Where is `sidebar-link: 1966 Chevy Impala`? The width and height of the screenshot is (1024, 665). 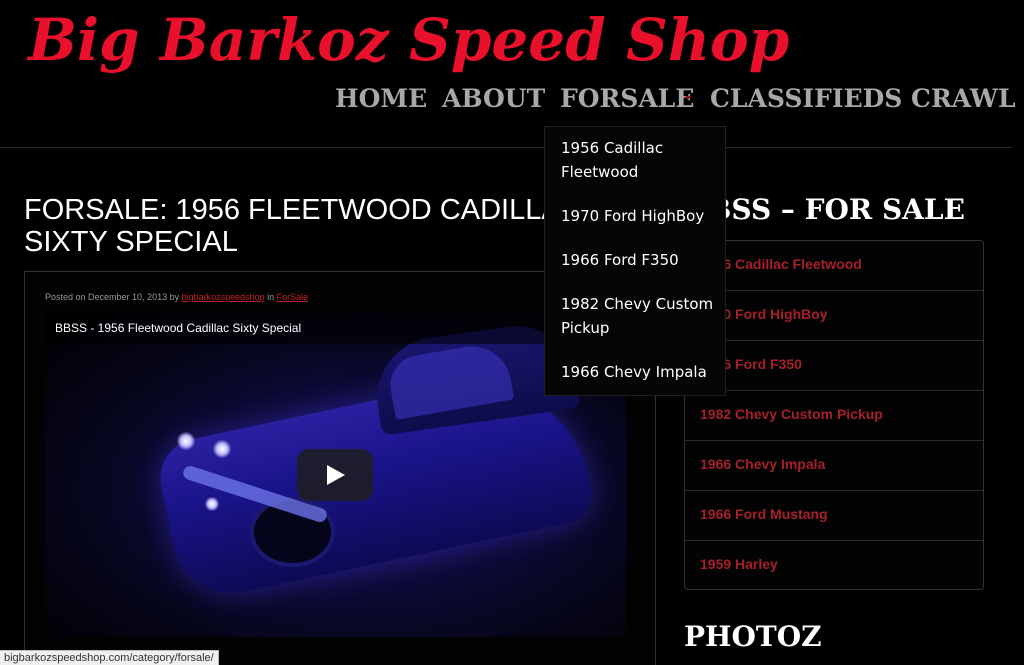
sidebar-link: 1966 Chevy Impala is located at coordinates (762, 464).